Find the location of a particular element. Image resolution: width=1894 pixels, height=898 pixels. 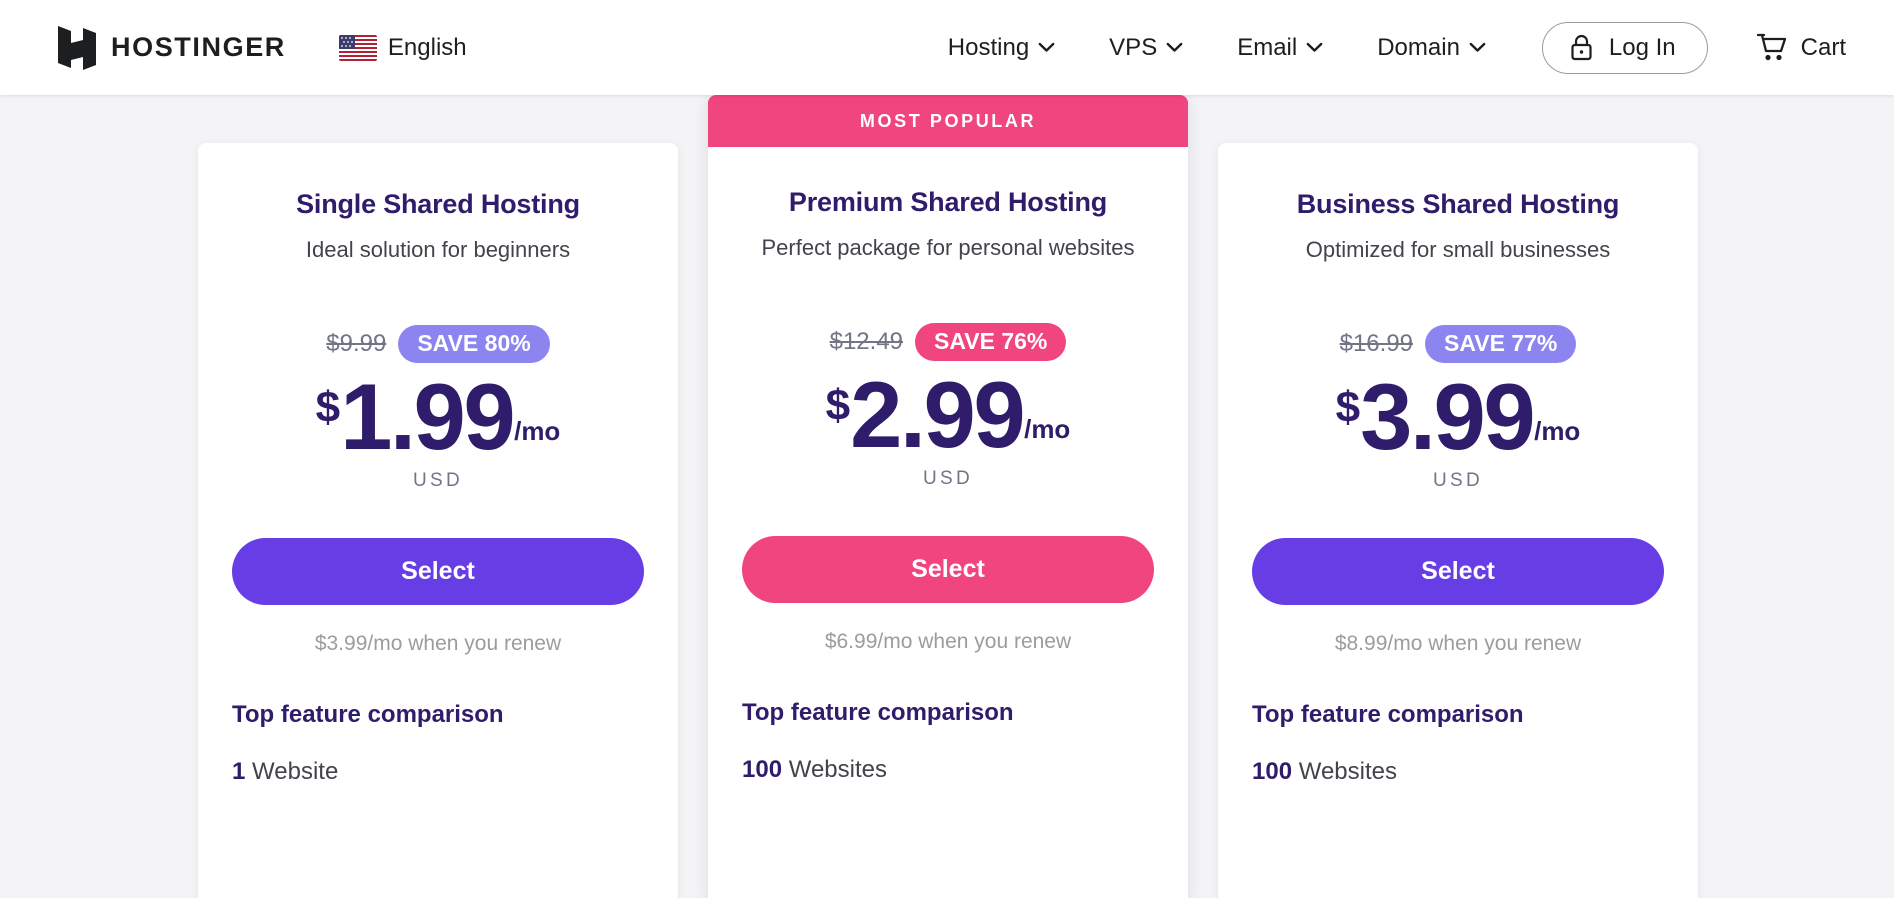

brand-logo: HOSTINGER is located at coordinates (172, 47).